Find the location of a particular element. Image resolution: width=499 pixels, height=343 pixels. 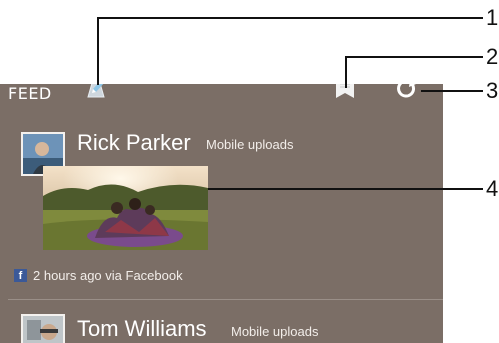

post-meta: f 2 hours ago via Facebook is located at coordinates (98, 275).